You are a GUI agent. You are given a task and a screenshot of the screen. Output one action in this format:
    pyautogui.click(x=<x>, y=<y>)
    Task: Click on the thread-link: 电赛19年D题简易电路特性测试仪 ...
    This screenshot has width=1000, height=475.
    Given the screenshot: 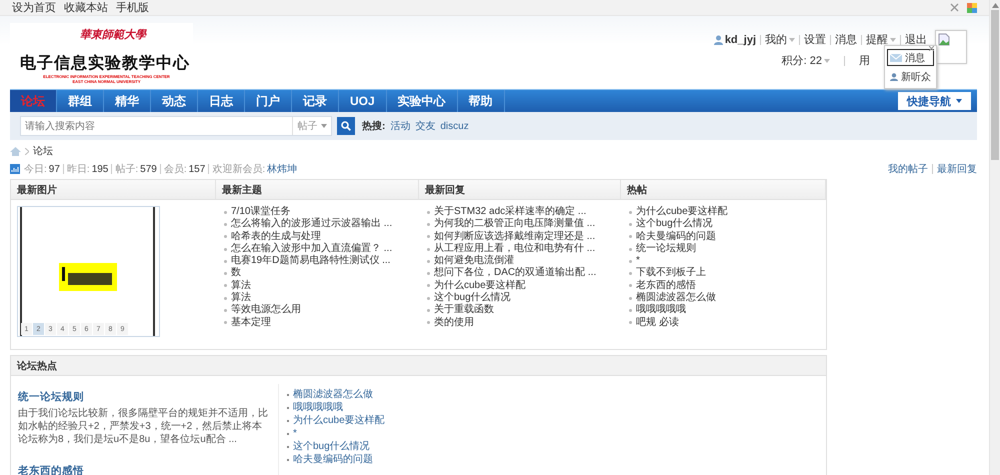 What is the action you would take?
    pyautogui.click(x=321, y=261)
    